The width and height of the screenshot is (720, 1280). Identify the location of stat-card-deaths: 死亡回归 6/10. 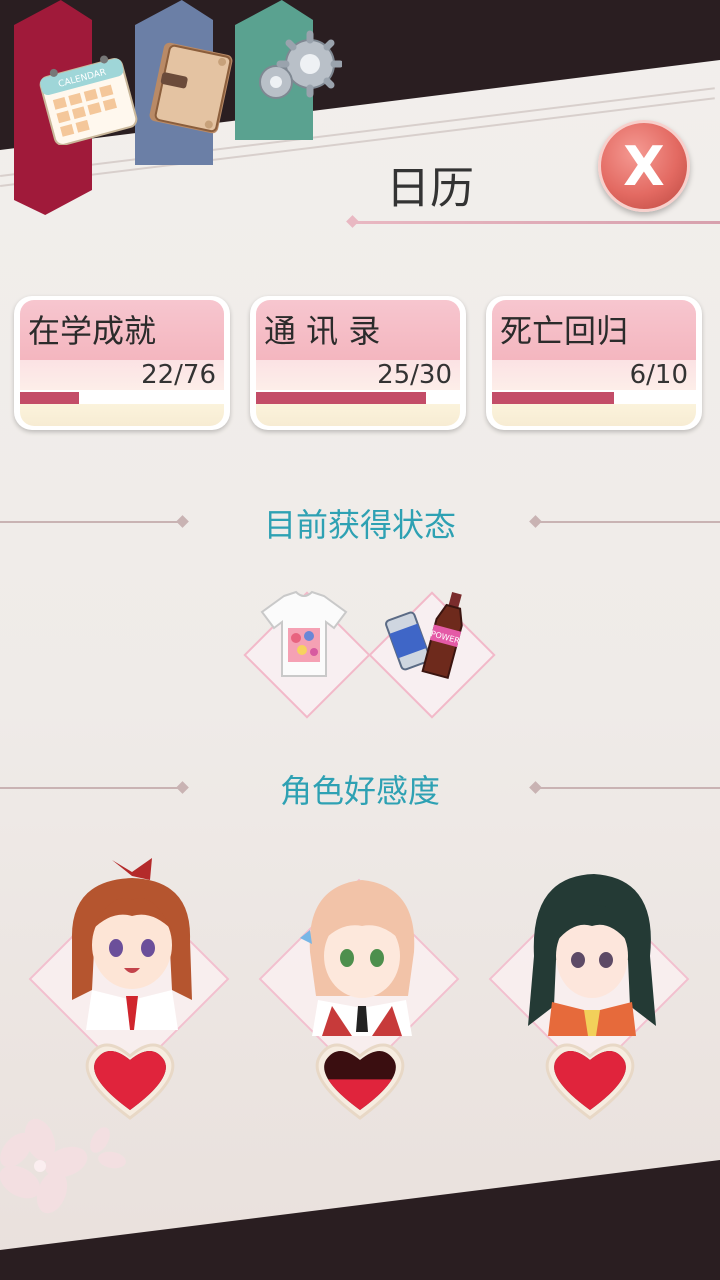
(594, 363).